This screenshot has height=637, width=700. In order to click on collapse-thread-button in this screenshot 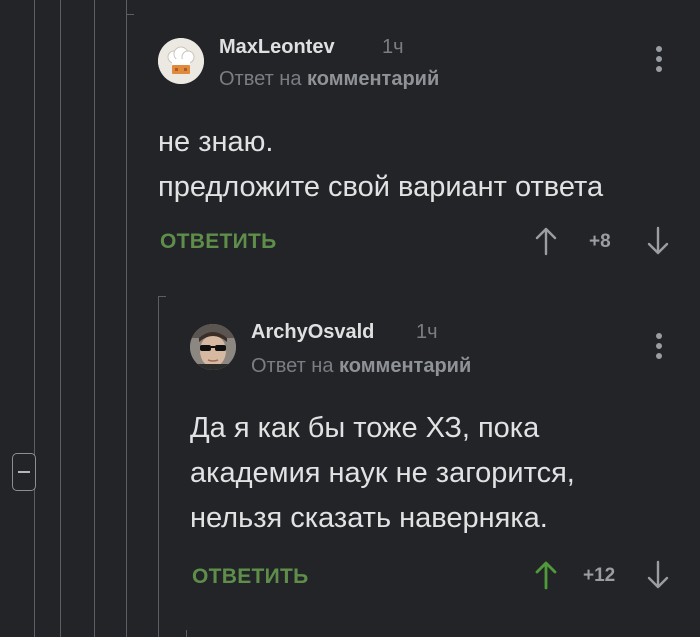, I will do `click(24, 472)`.